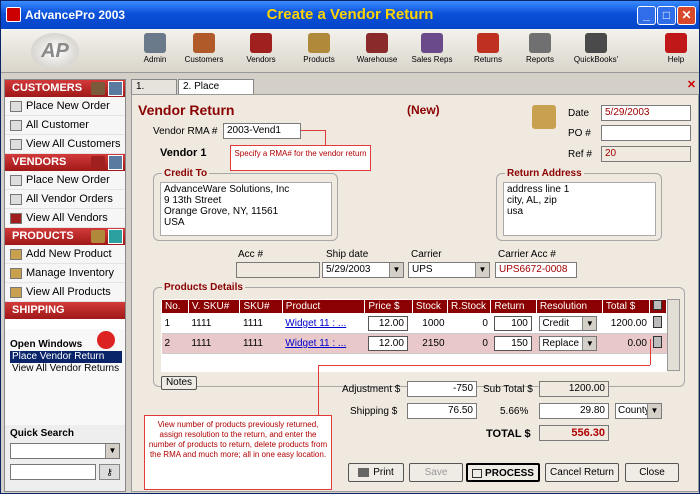 The width and height of the screenshot is (700, 494). Describe the element at coordinates (175, 306) in the screenshot. I see `col-header-no: No.` at that location.